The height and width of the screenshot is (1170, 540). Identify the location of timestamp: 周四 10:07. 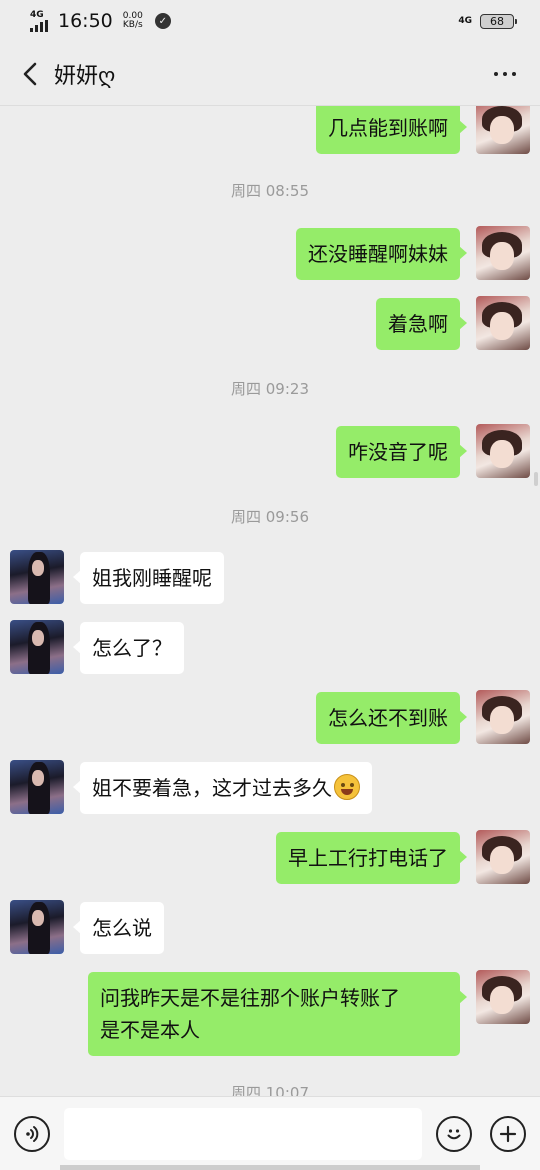
(270, 1090).